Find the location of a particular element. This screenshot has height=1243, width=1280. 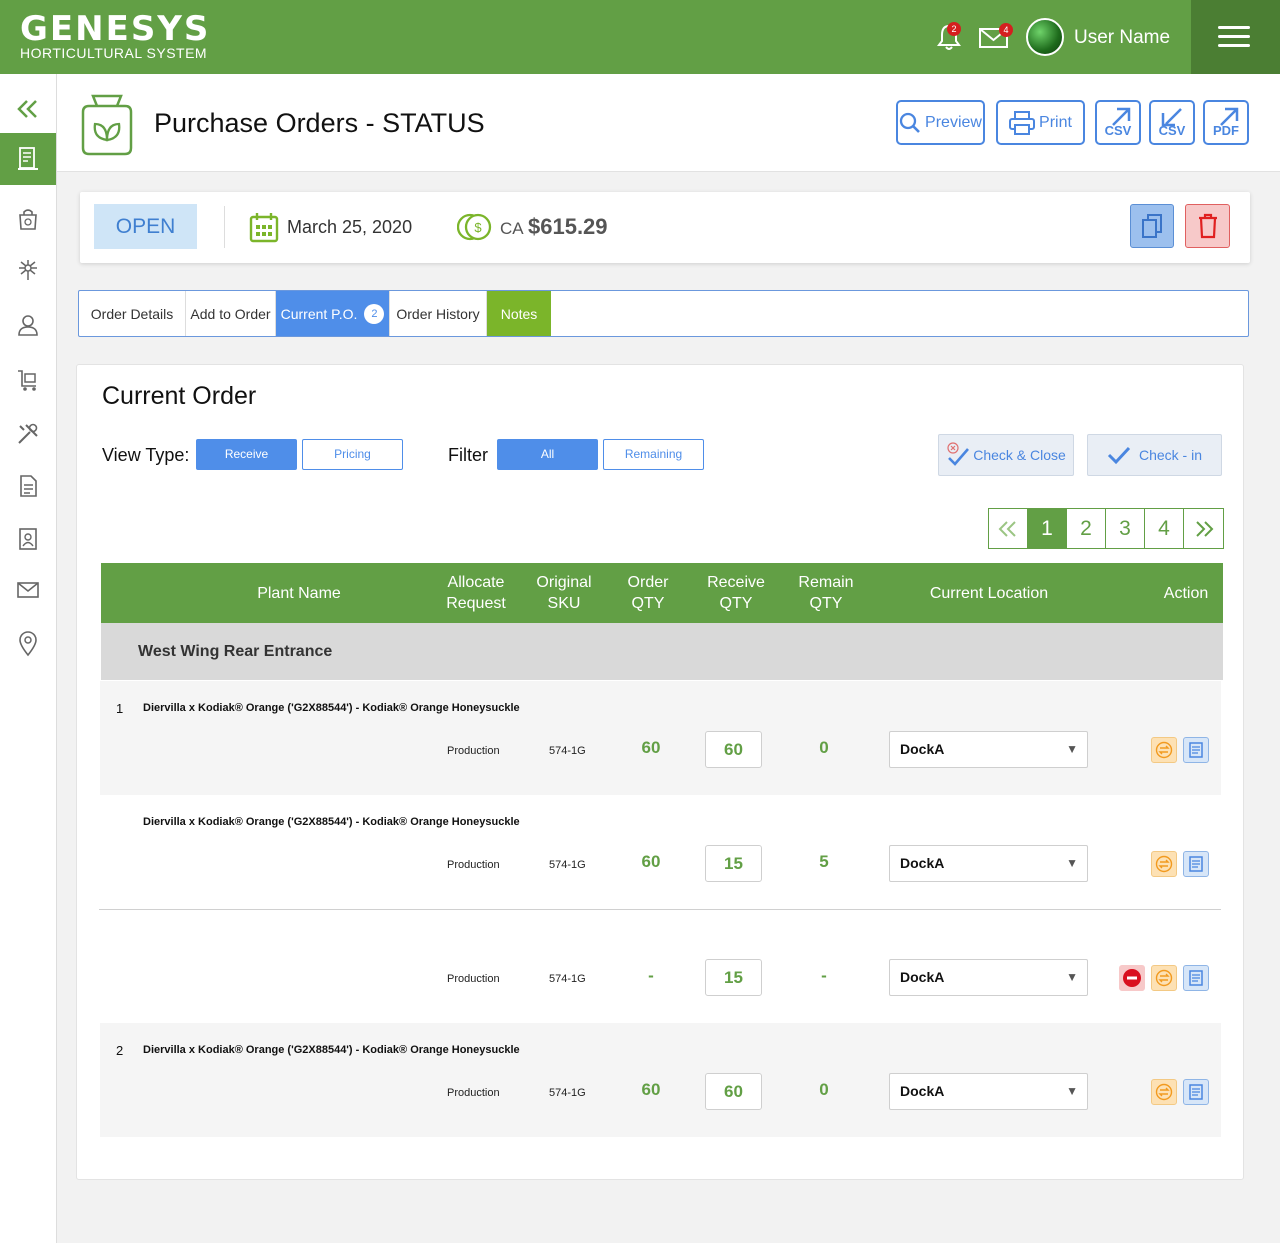

csv-export-button: CSV is located at coordinates (1118, 122).